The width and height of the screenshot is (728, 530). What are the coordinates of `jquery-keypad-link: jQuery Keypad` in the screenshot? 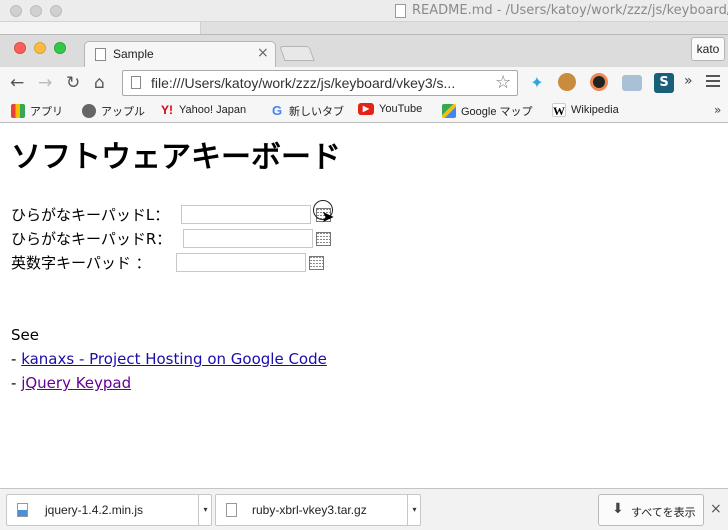 It's located at (76, 383).